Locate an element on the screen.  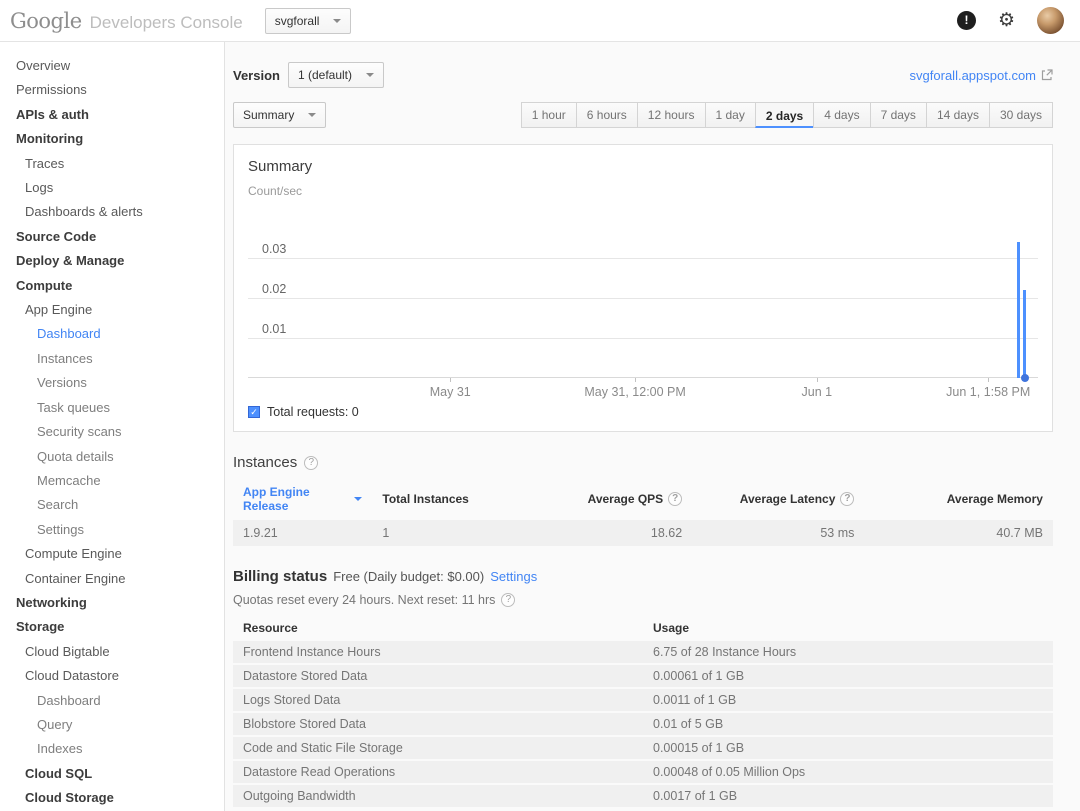
time-range-2-days: 2 days is located at coordinates (784, 115).